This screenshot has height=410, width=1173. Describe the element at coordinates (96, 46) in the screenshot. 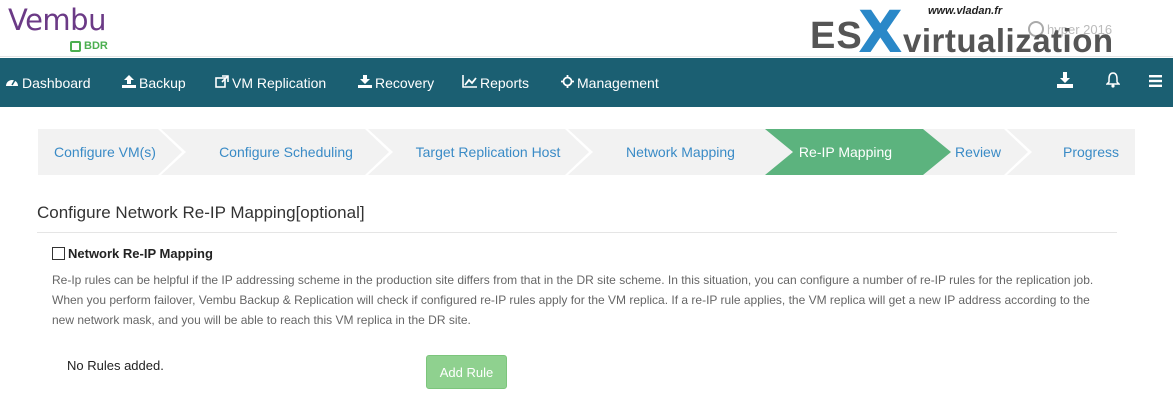

I see `logo-sub-label: BDR` at that location.